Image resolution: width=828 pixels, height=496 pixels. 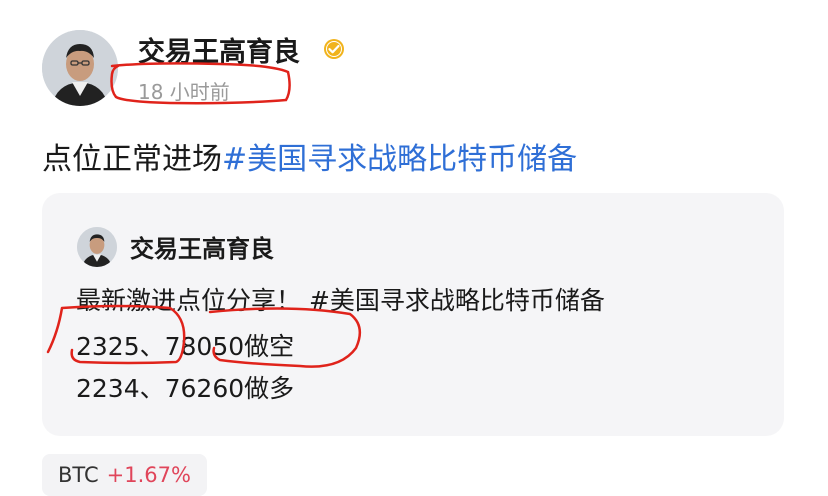 What do you see at coordinates (185, 346) in the screenshot?
I see `quoted-text-line: 2325、78050做空` at bounding box center [185, 346].